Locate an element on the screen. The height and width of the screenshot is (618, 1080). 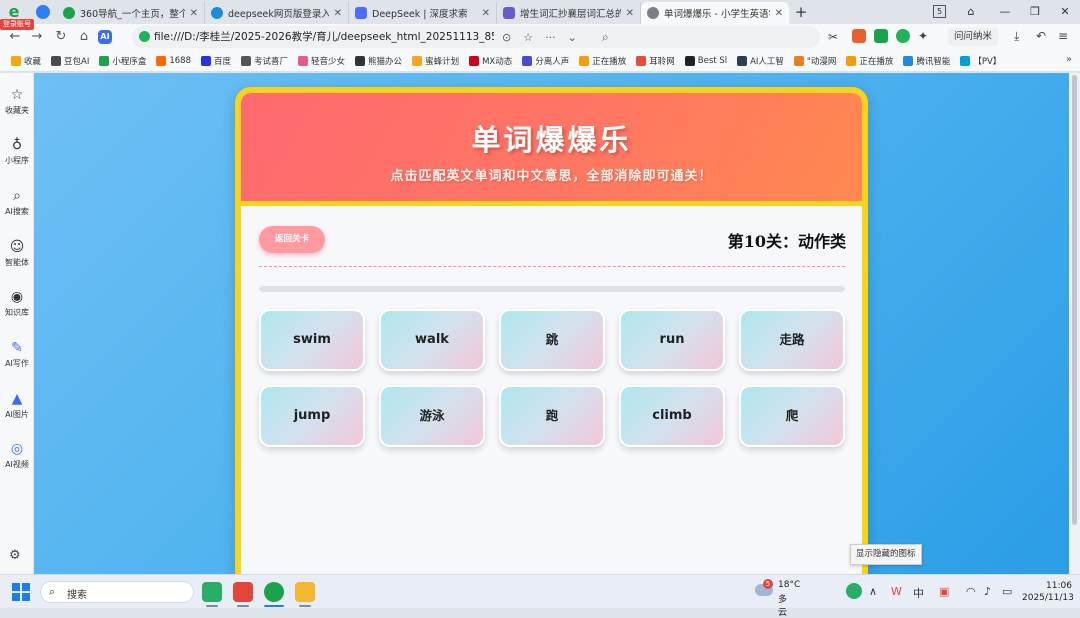
forward-arrow-icon: → is located at coordinates (37, 37).